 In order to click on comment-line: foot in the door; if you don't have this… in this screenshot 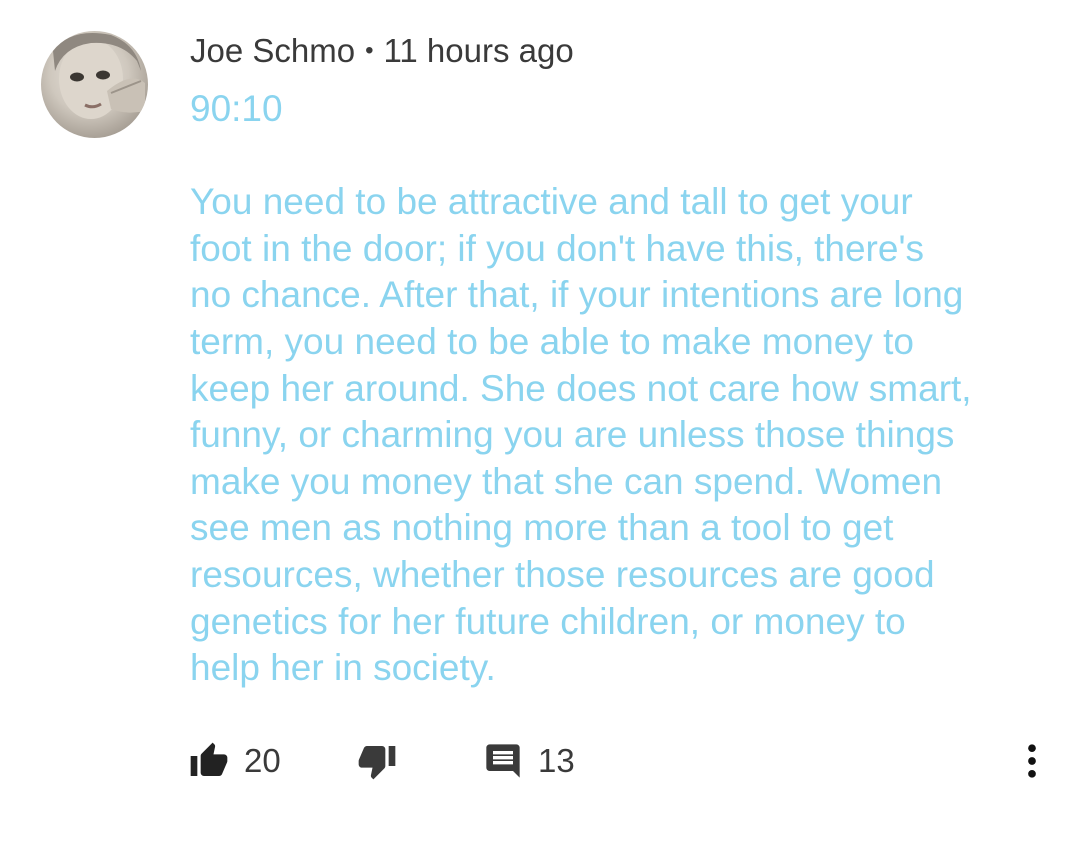, I will do `click(557, 248)`.